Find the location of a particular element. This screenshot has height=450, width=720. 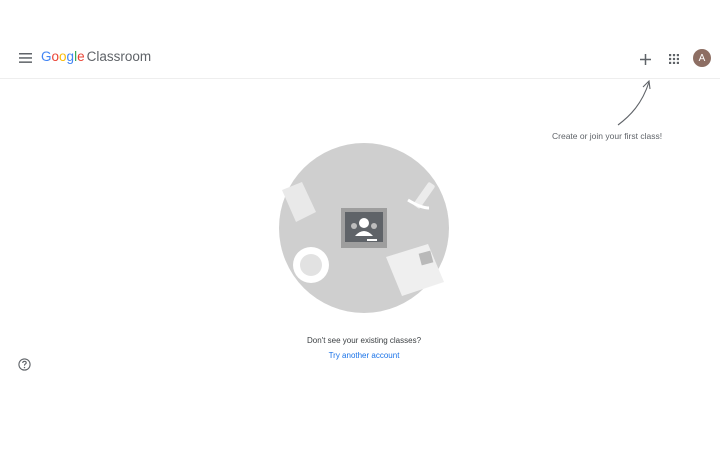

curved-arrow-icon is located at coordinates (634, 102).